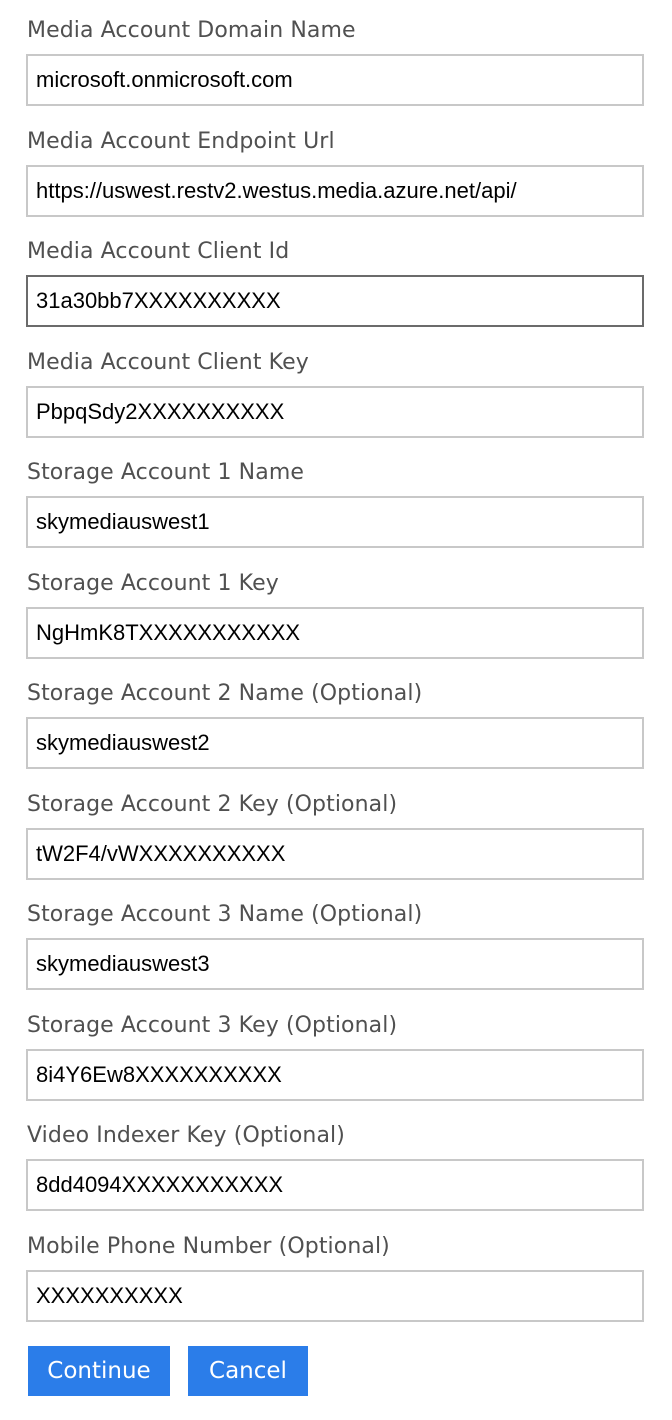 Image resolution: width=672 pixels, height=1420 pixels. I want to click on media-account-client-key-field: Media Account Client Key, so click(335, 387).